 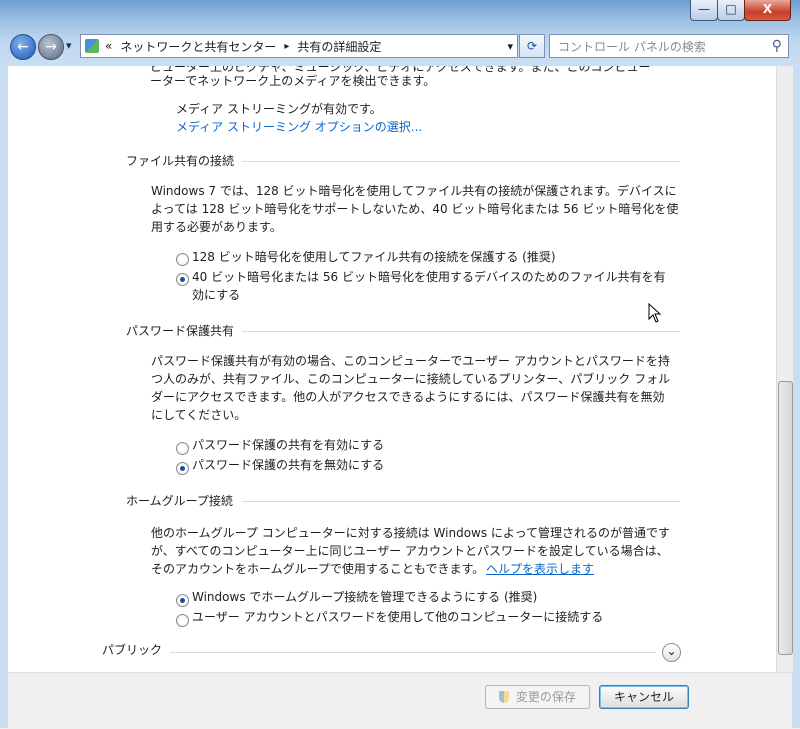 What do you see at coordinates (397, 617) in the screenshot?
I see `radio-user-accounts-label: ユーザー アカウントとパスワードを使用して他のコンピューターに接続する` at bounding box center [397, 617].